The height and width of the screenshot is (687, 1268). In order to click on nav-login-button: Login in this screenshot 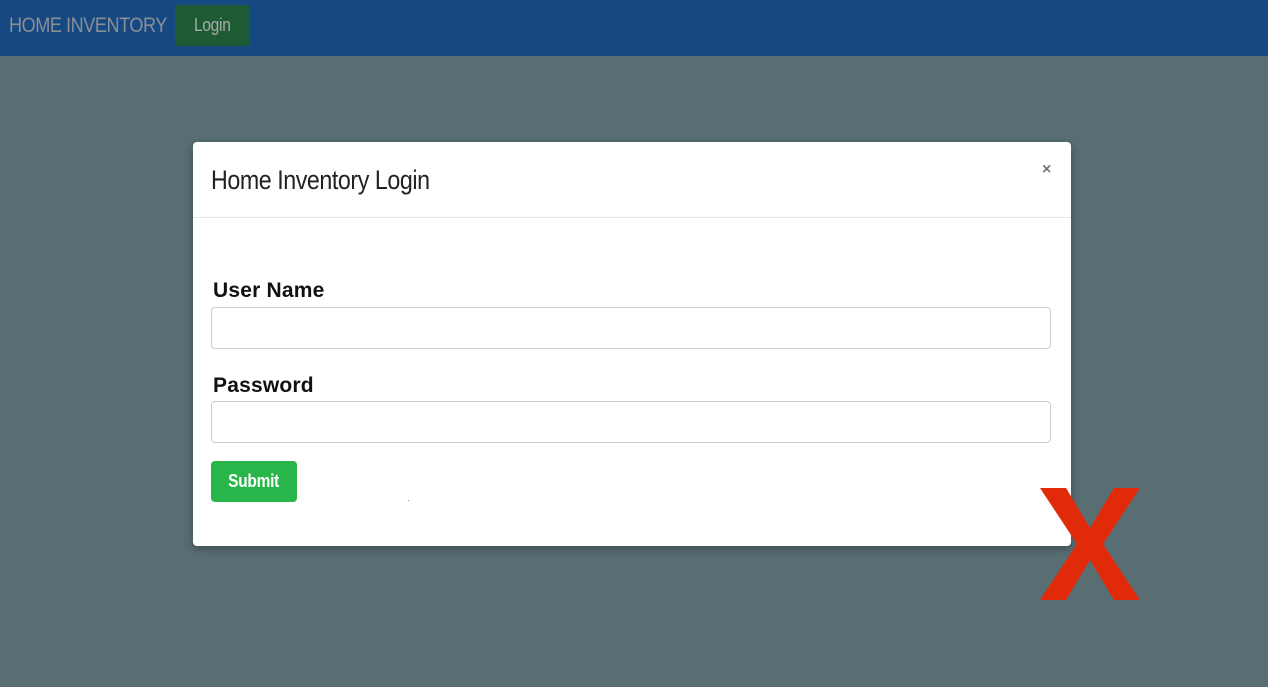, I will do `click(212, 25)`.